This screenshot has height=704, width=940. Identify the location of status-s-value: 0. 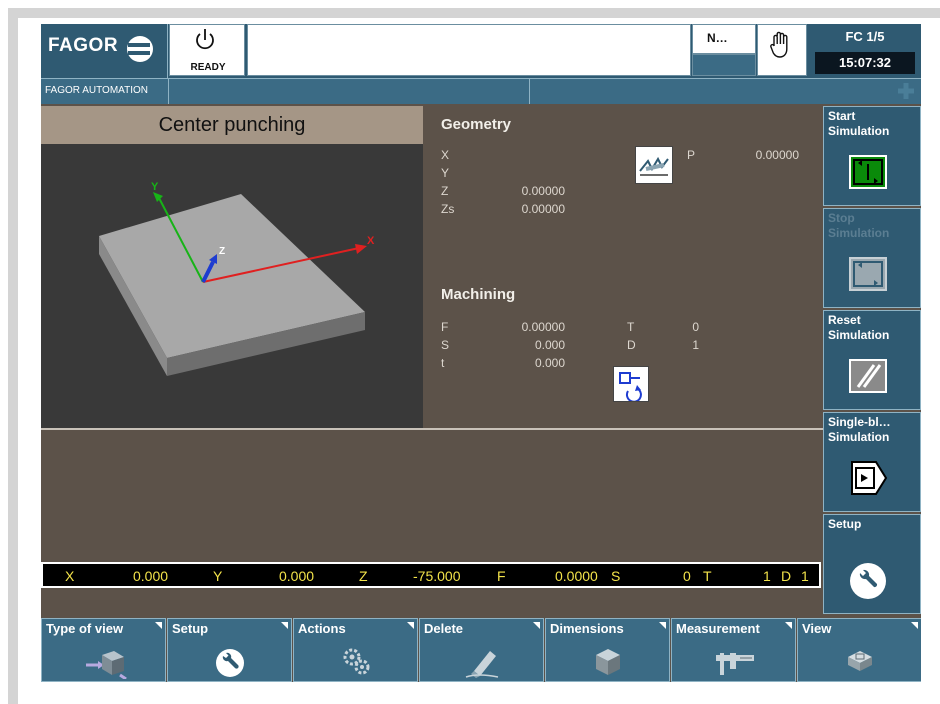
(687, 576).